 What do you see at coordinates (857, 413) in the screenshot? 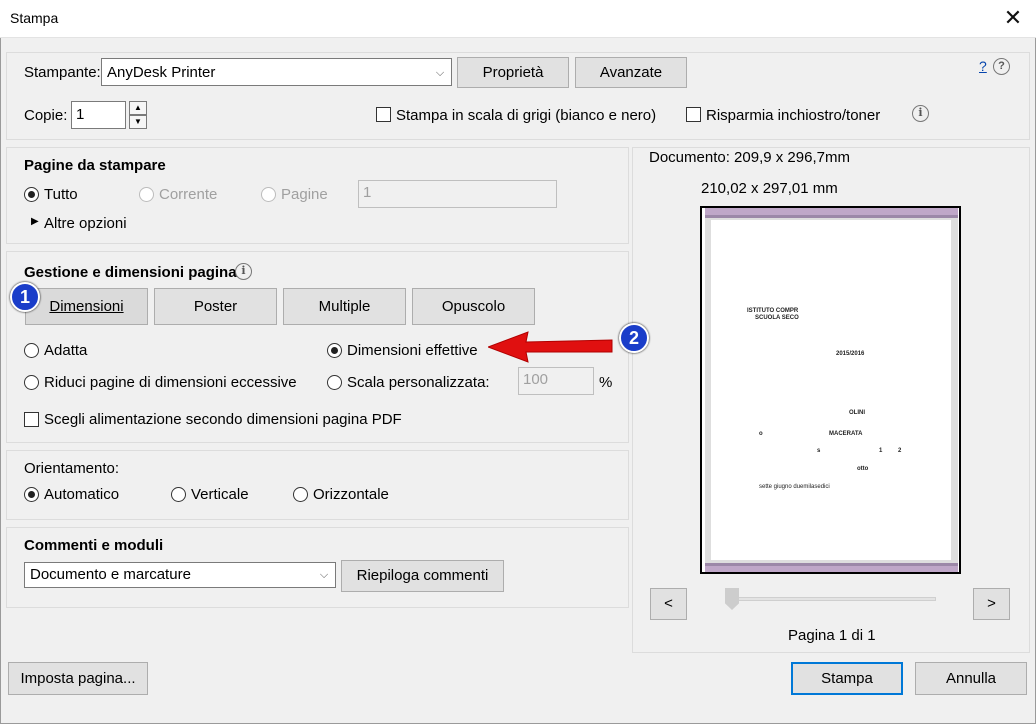
I see `doc-line: OLINI` at bounding box center [857, 413].